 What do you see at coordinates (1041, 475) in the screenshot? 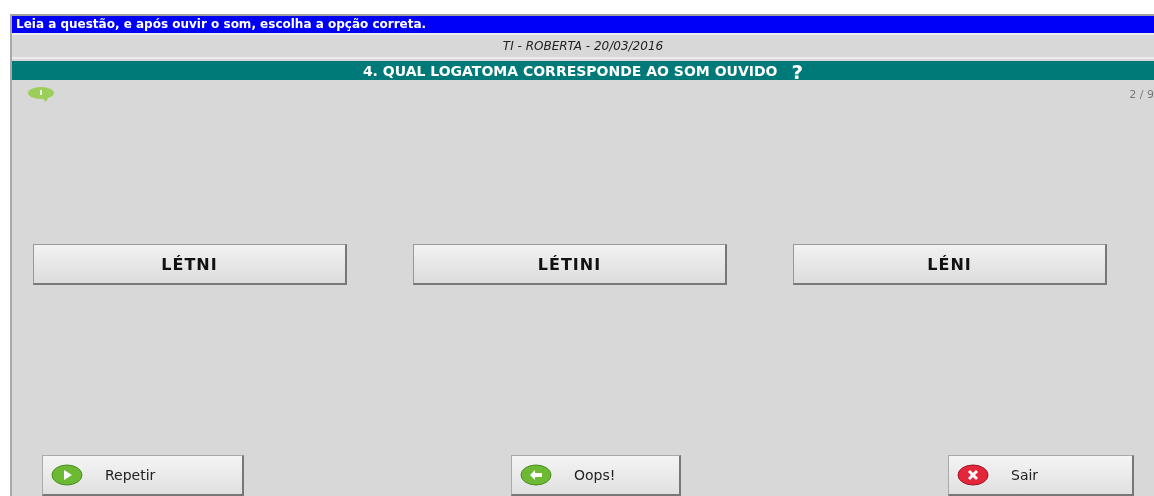
I see `action-button: Sair` at bounding box center [1041, 475].